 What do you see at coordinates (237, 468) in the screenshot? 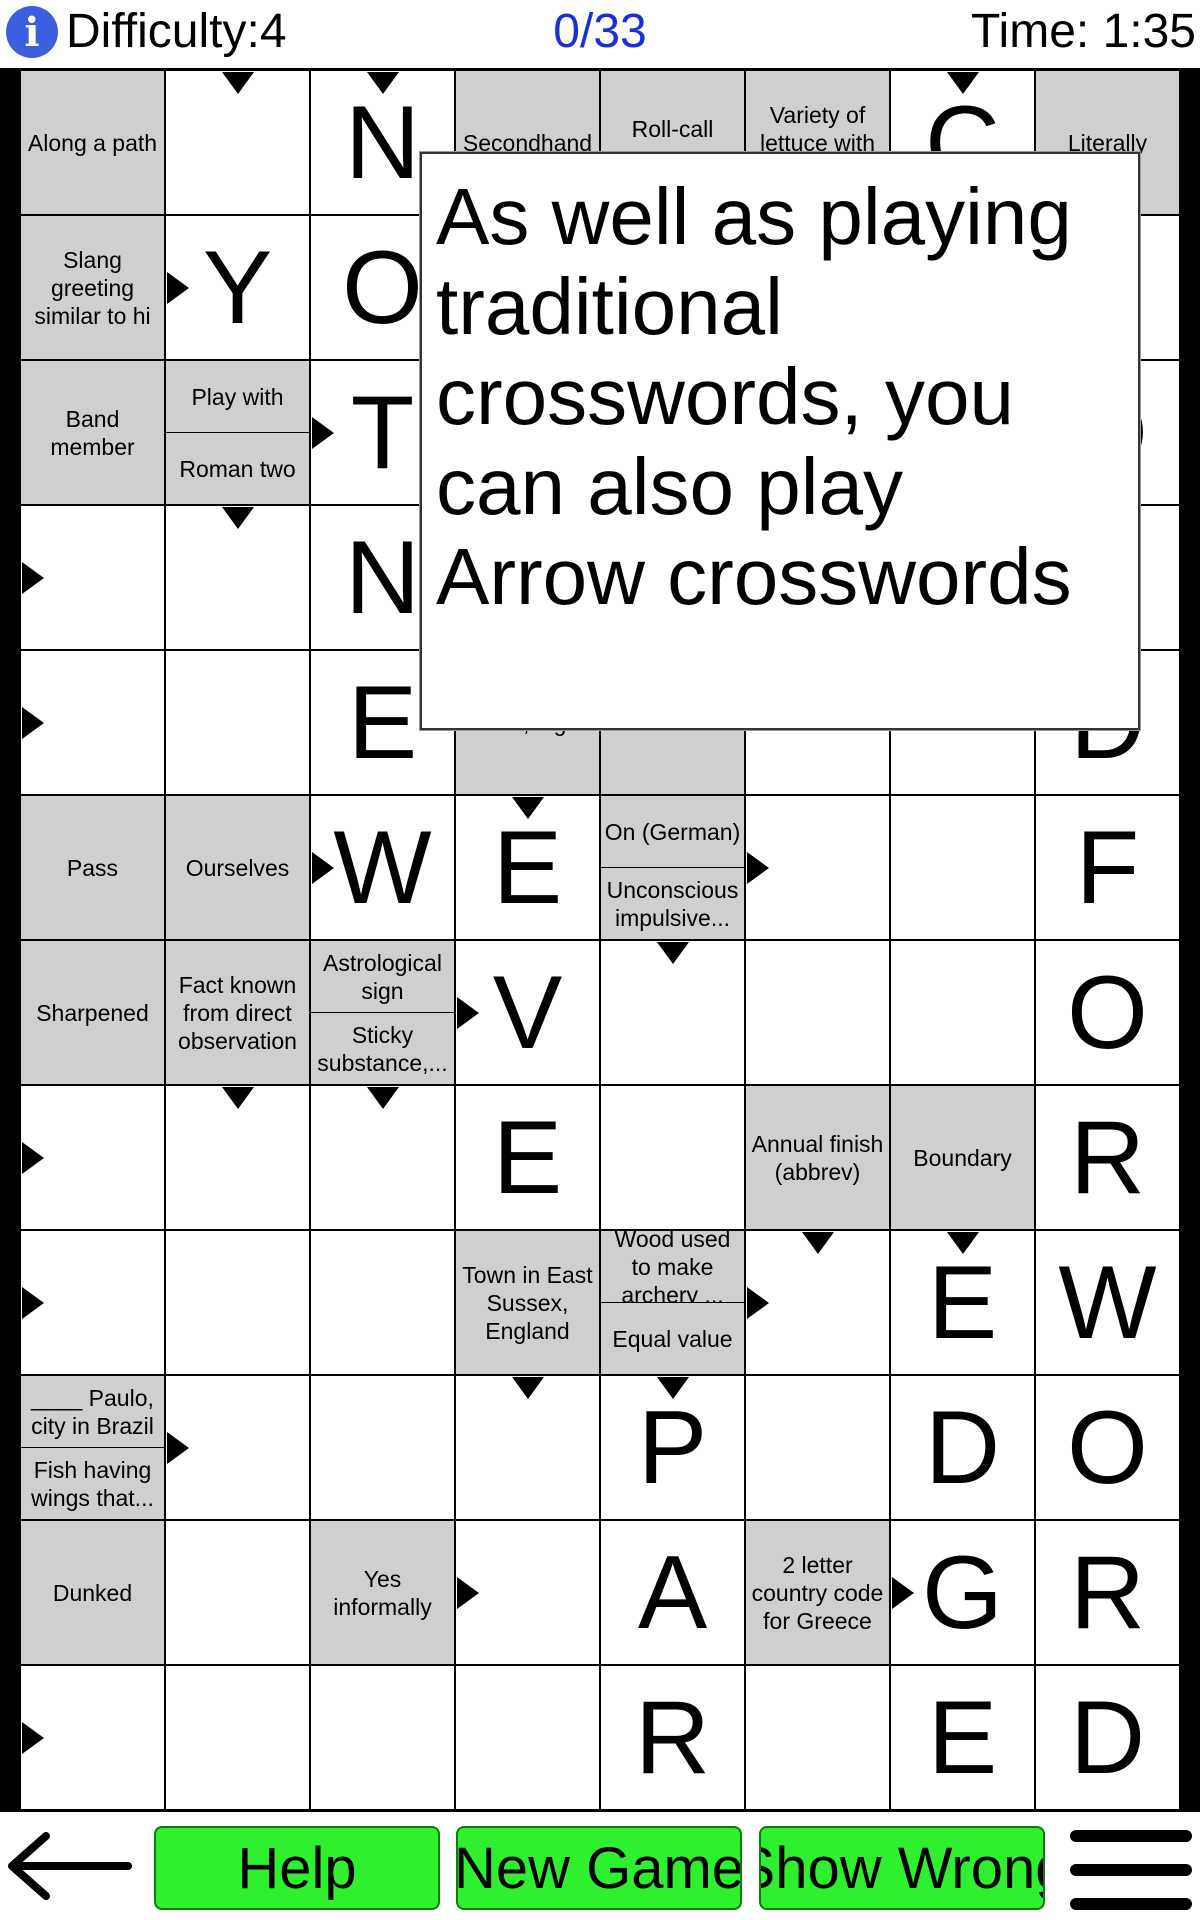
I see `clue-text: Roman two` at bounding box center [237, 468].